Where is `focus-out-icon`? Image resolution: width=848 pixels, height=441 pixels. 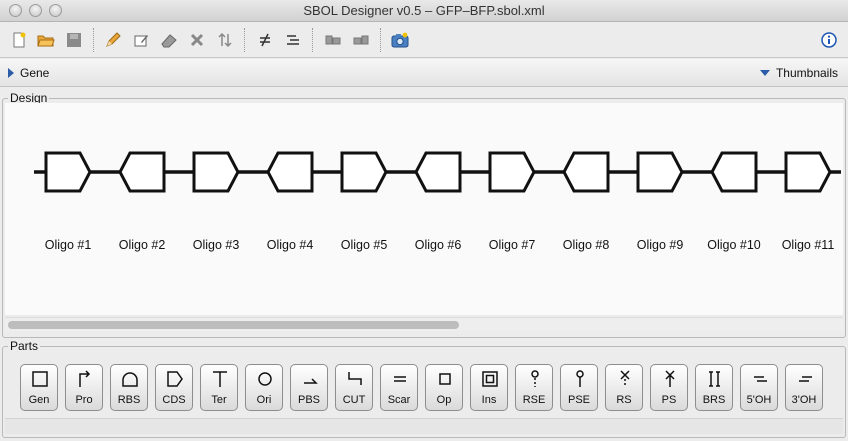 focus-out-icon is located at coordinates (361, 40).